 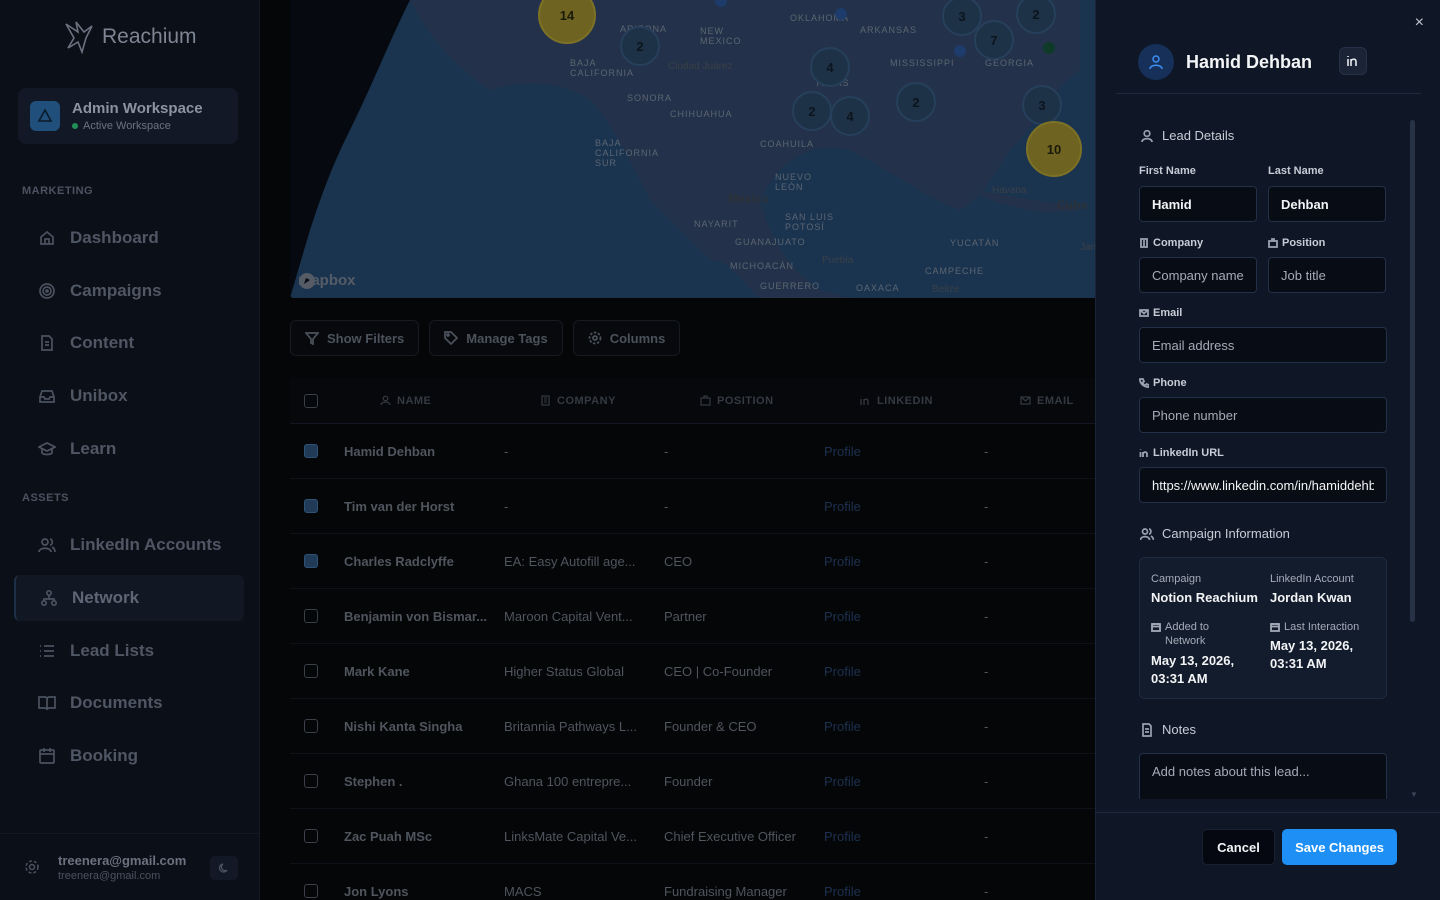 I want to click on scroll-down-icon: ▼, so click(x=1414, y=794).